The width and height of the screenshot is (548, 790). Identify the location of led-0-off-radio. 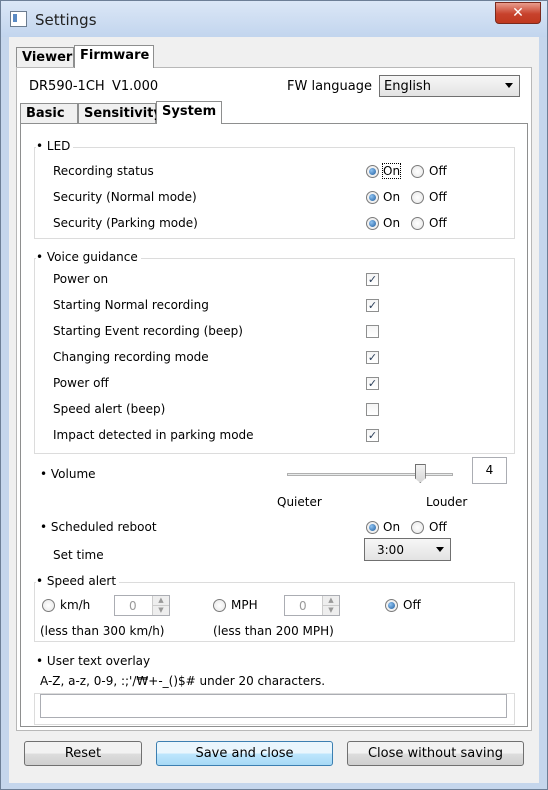
(417, 171).